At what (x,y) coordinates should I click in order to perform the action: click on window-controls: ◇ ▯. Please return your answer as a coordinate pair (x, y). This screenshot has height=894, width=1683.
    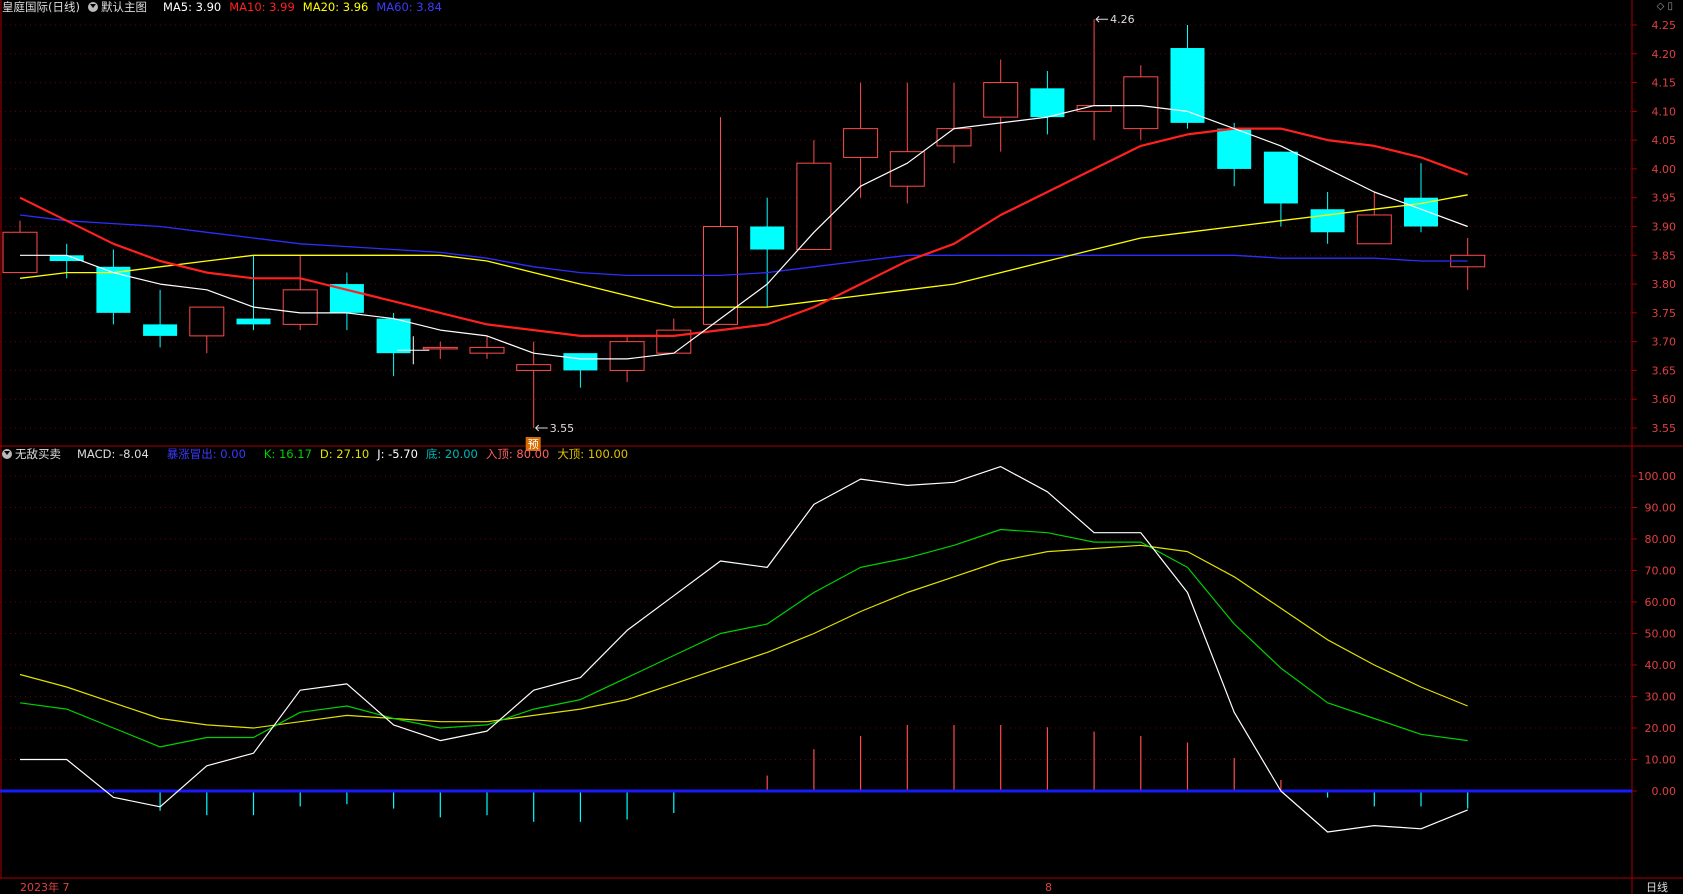
    Looking at the image, I should click on (1665, 6).